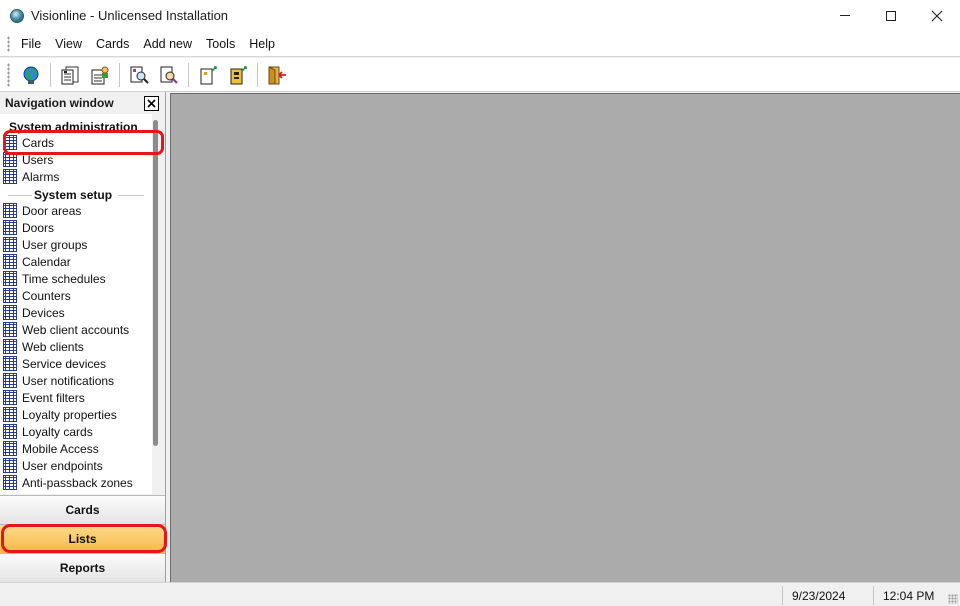 This screenshot has height=606, width=960. I want to click on navigation-header: Navigation window, so click(82, 103).